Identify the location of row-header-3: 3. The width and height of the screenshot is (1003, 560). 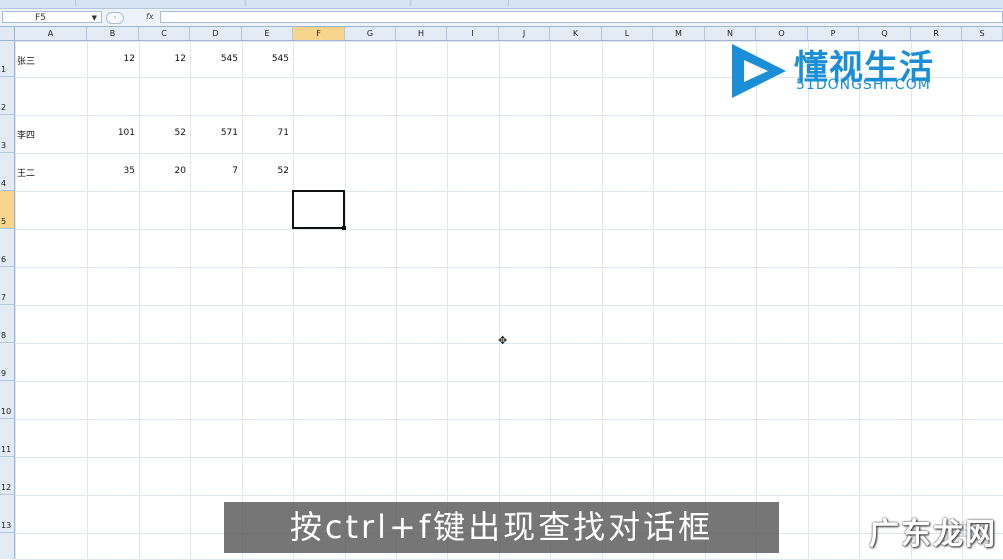
(7, 134).